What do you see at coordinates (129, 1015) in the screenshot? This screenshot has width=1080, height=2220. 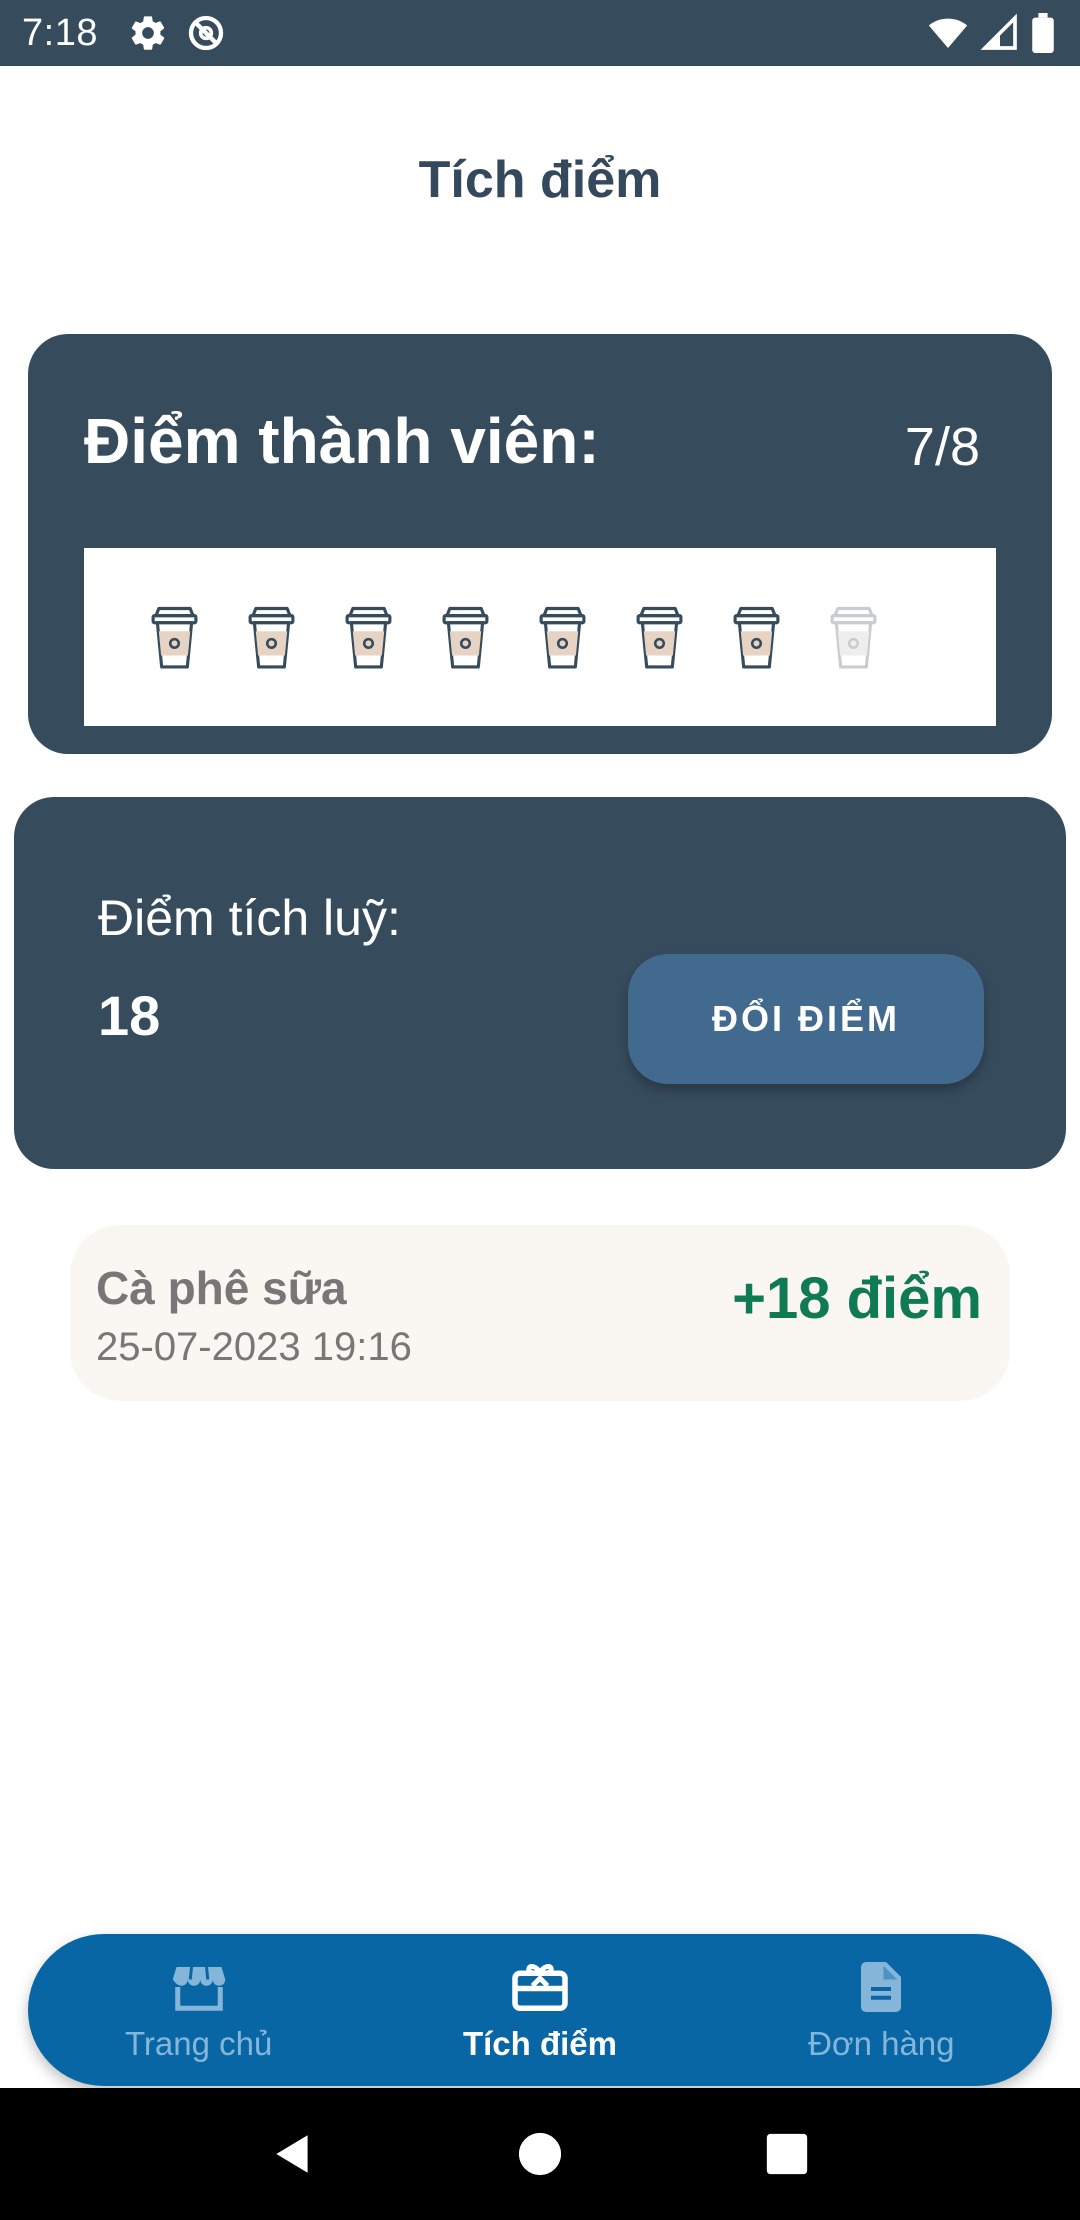 I see `accumulated-points-value: 18` at bounding box center [129, 1015].